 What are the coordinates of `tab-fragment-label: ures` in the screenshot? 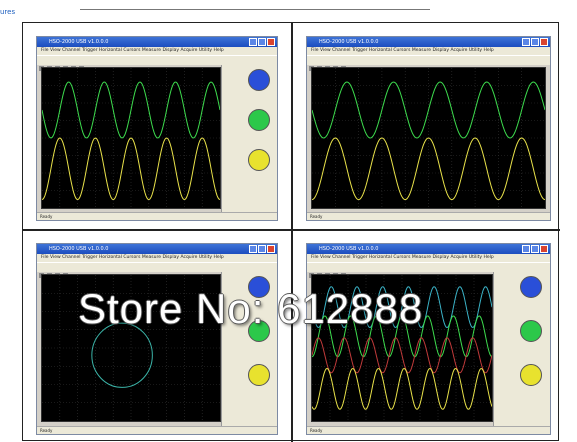 It's located at (7, 12).